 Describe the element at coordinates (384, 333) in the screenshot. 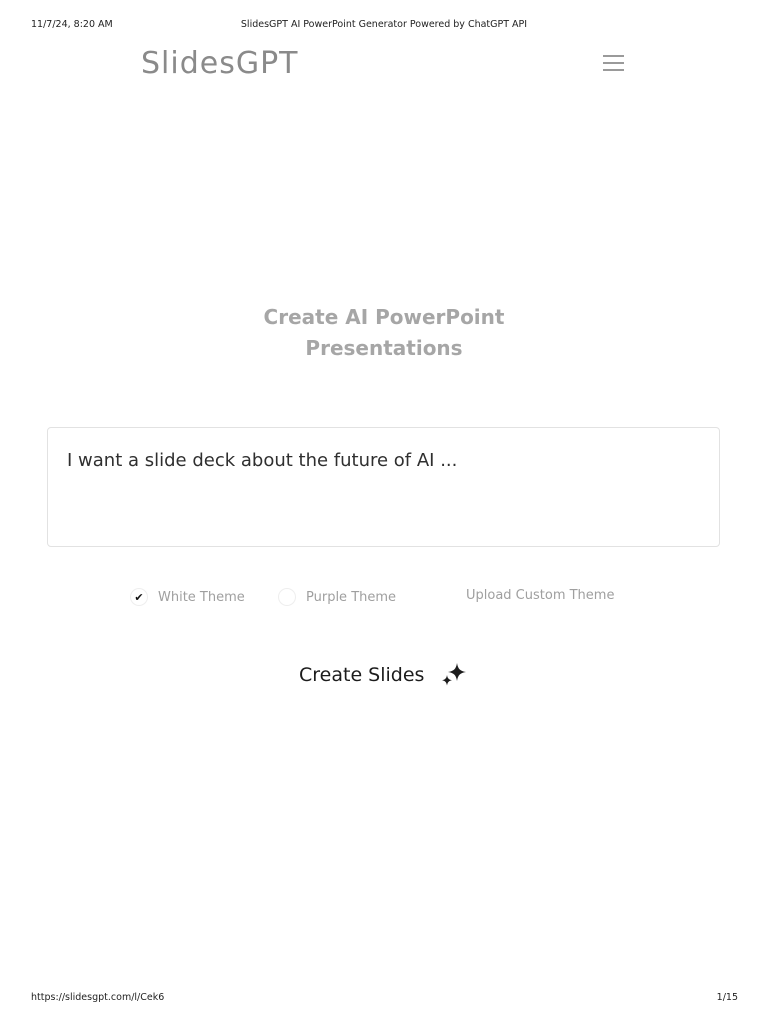

I see `page-title: Create AI PowerPoint Presentations` at that location.